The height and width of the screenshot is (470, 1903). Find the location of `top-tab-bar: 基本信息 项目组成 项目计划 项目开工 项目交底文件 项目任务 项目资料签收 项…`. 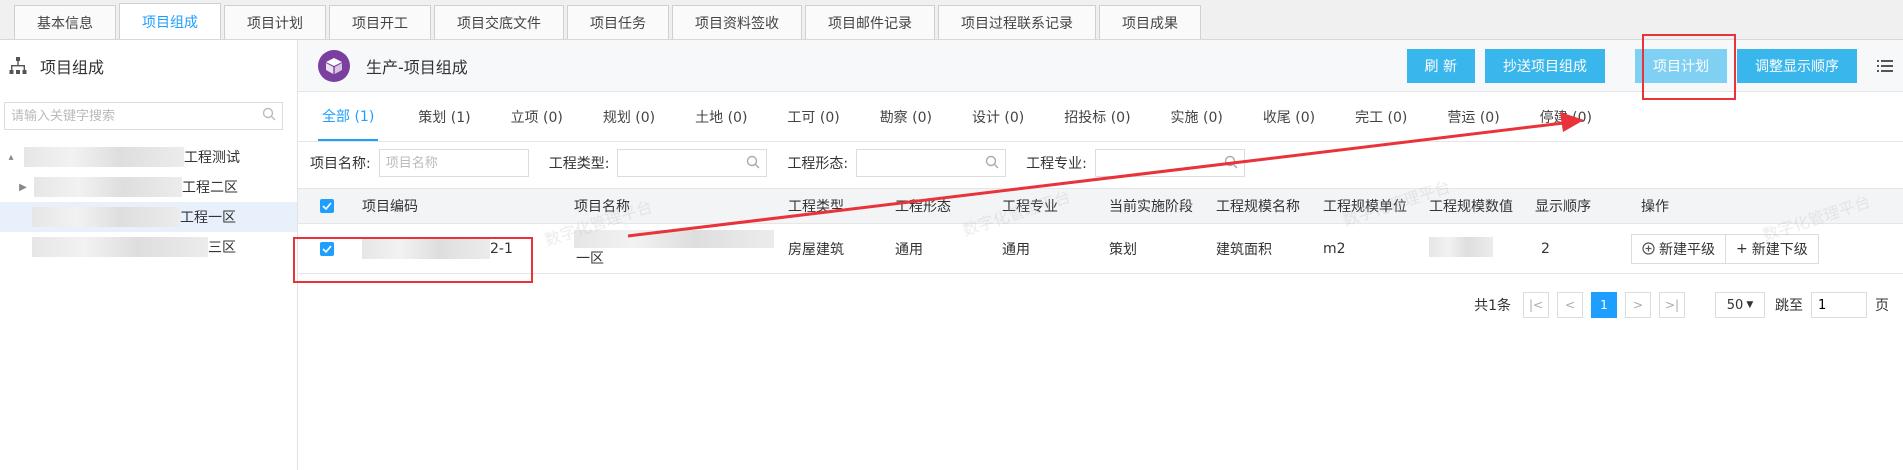

top-tab-bar: 基本信息 项目组成 项目计划 项目开工 项目交底文件 项目任务 项目资料签收 项… is located at coordinates (951, 20).